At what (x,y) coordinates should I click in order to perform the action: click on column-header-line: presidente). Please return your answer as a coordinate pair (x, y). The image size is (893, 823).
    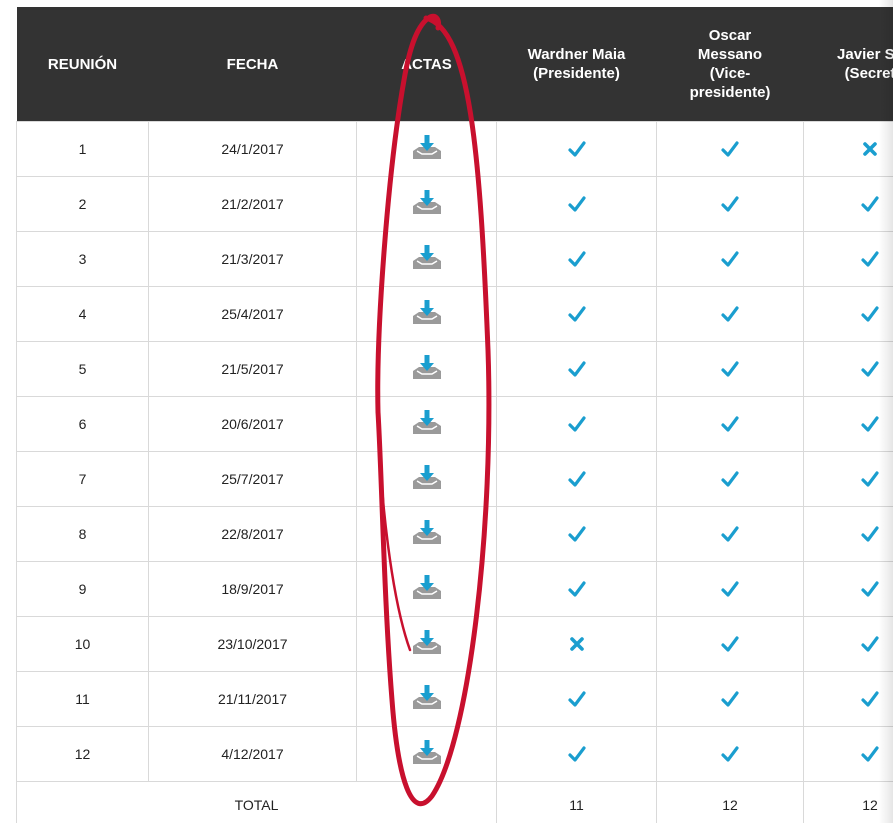
    Looking at the image, I should click on (730, 92).